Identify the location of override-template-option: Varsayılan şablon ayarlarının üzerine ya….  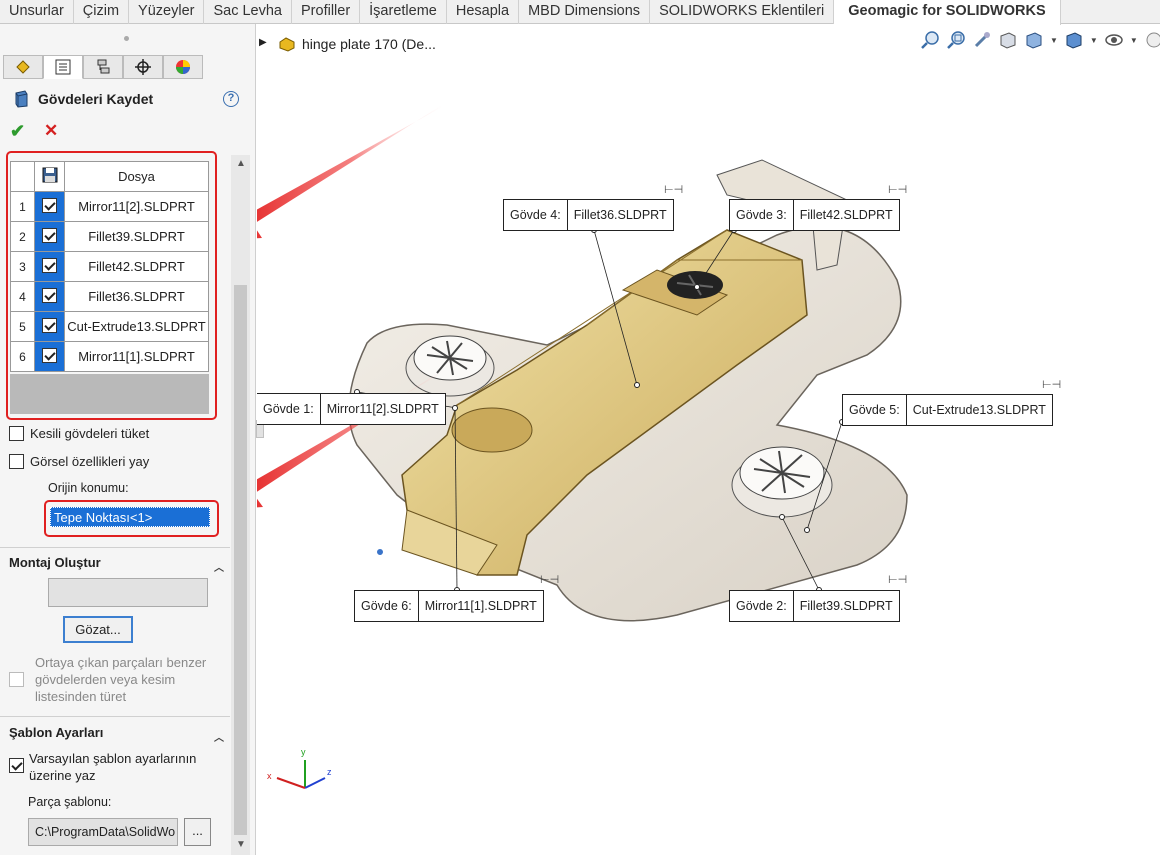
(102, 767).